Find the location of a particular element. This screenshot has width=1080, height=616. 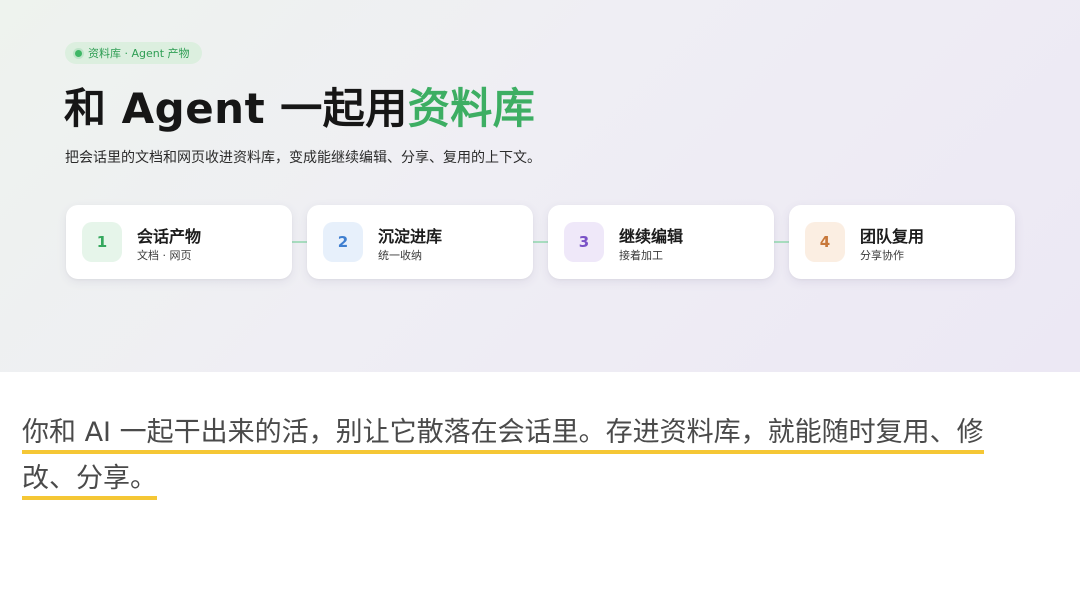

page-title: 和 Agent 一起用资料库 is located at coordinates (299, 109).